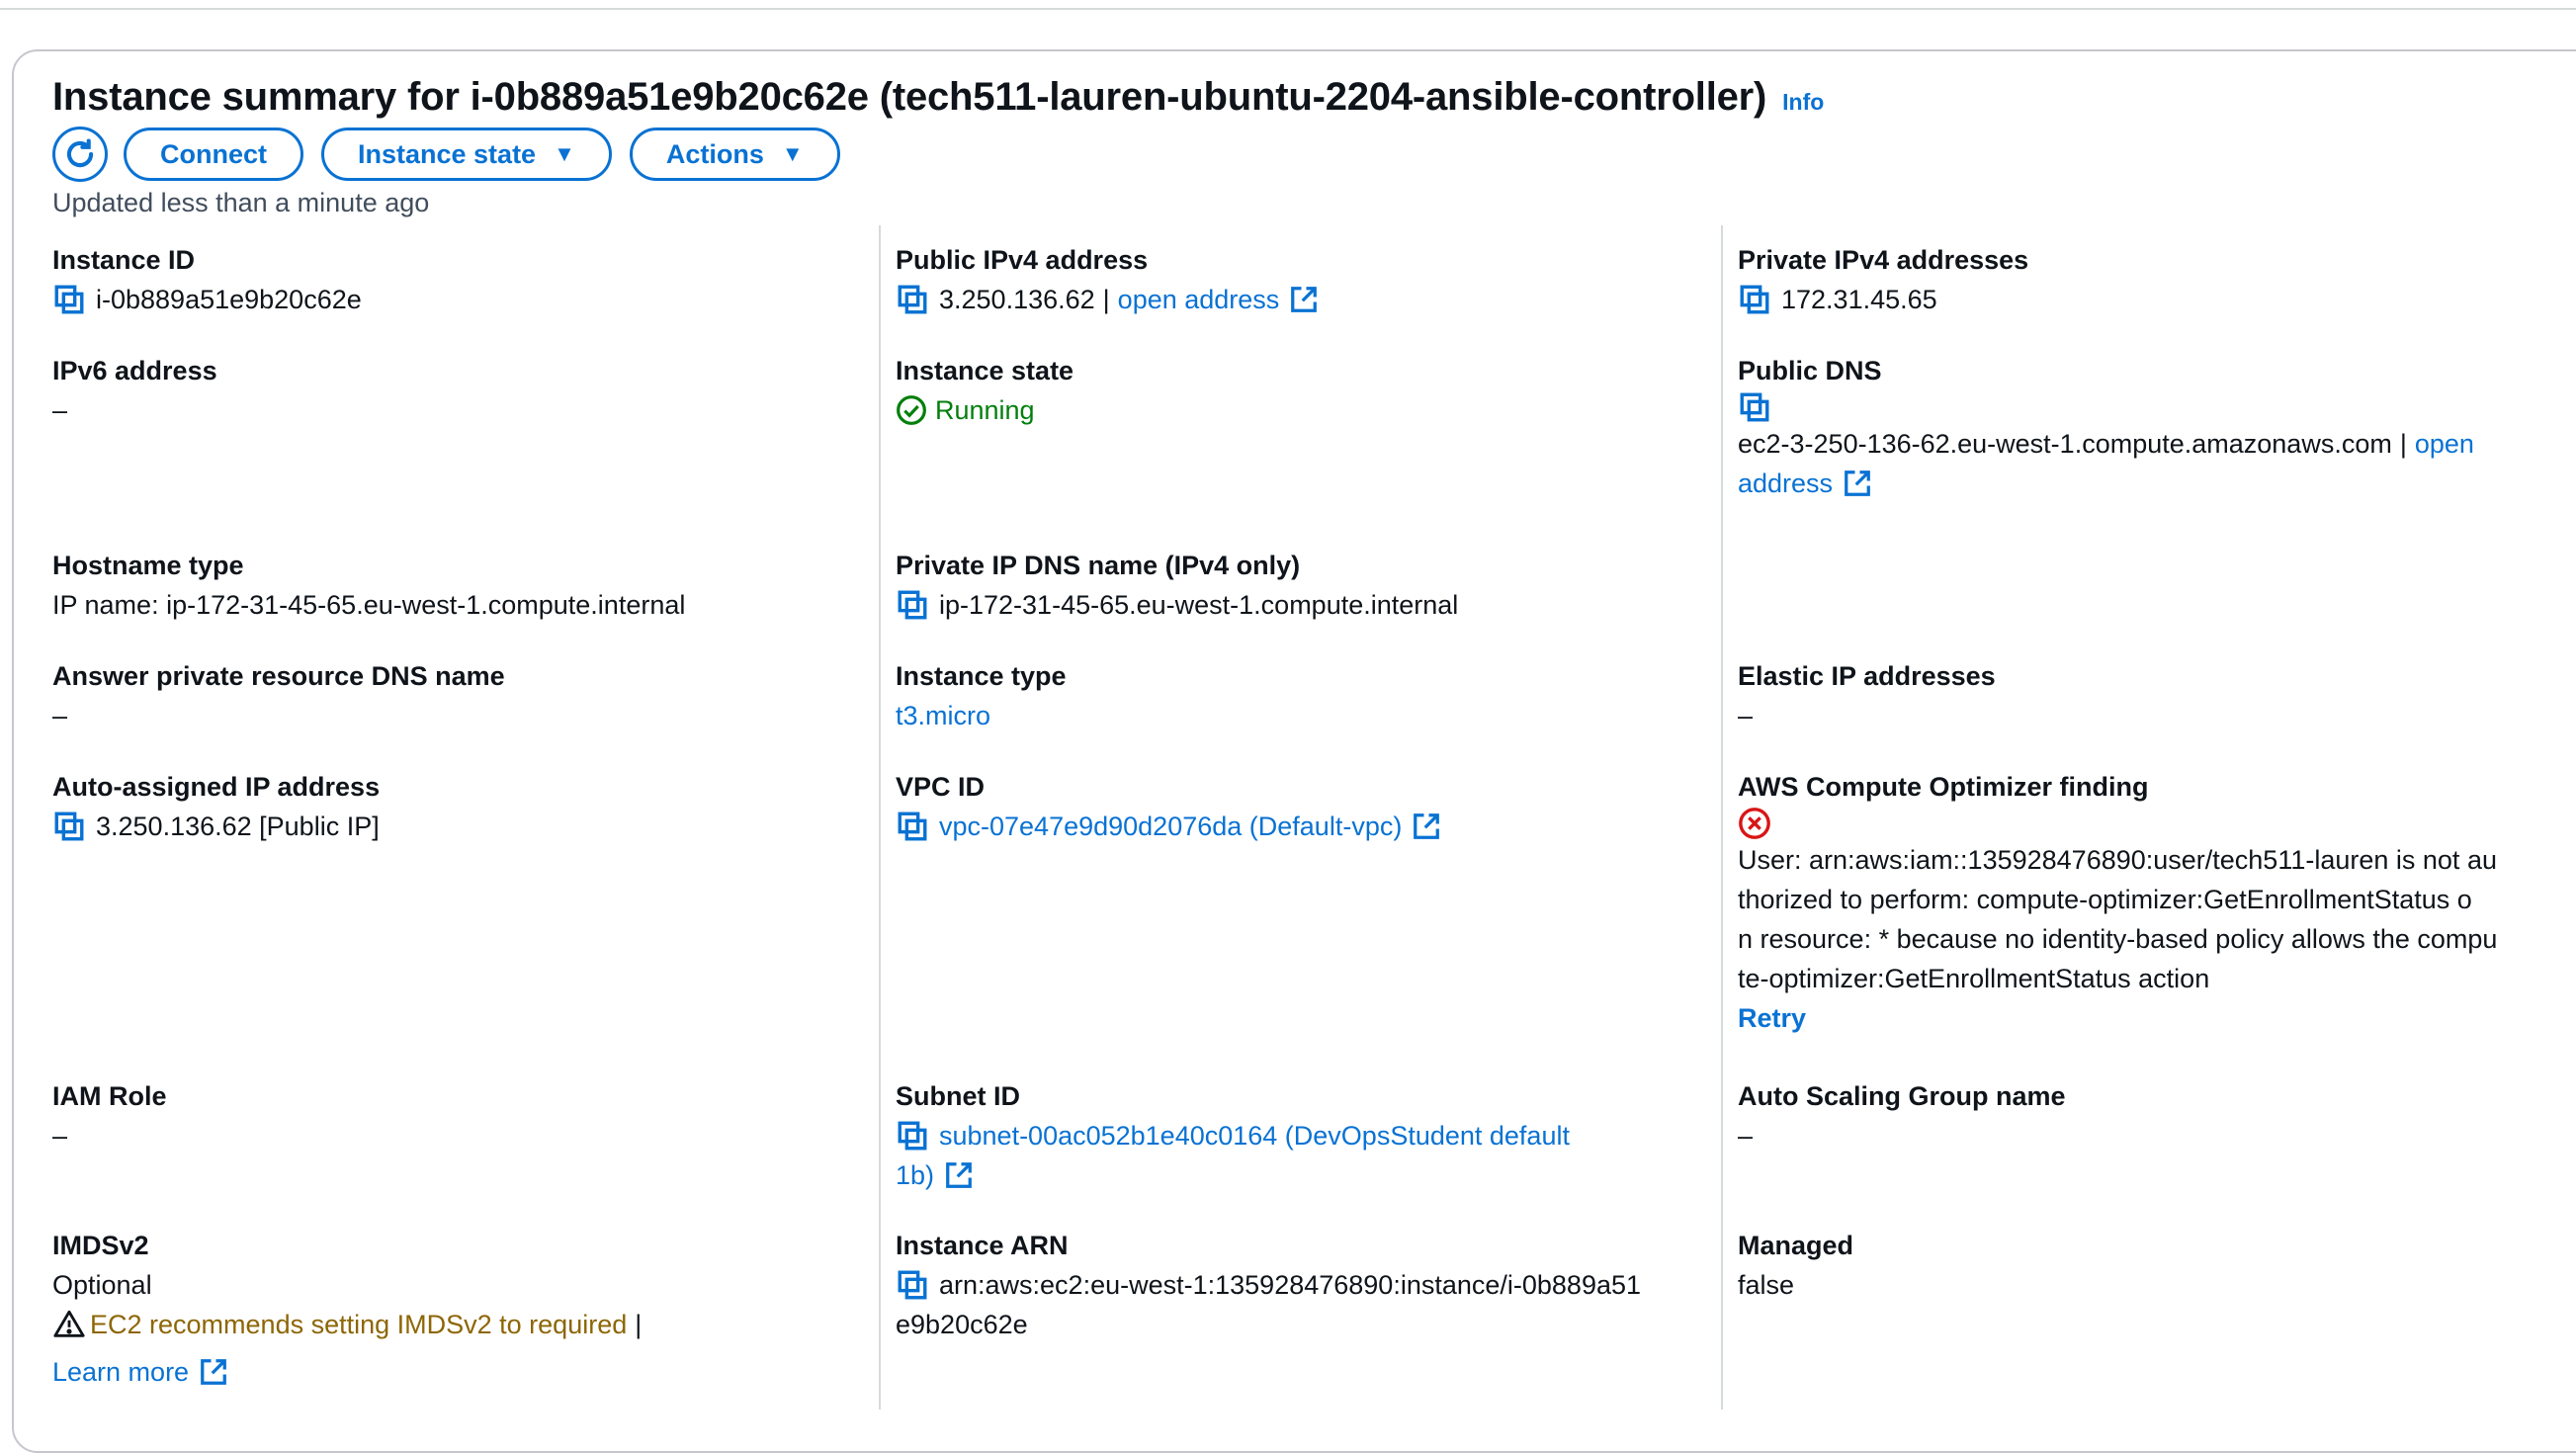  What do you see at coordinates (124, 260) in the screenshot?
I see `field-label: Instance ID` at bounding box center [124, 260].